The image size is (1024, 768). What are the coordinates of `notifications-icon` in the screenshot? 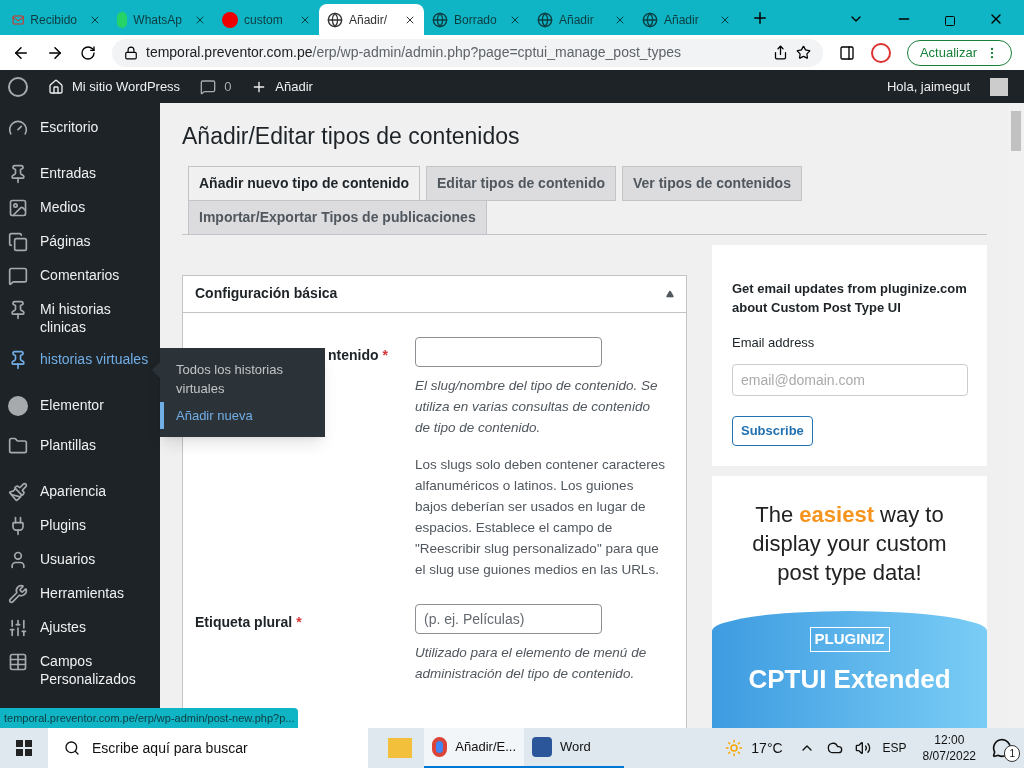 It's located at (1002, 748).